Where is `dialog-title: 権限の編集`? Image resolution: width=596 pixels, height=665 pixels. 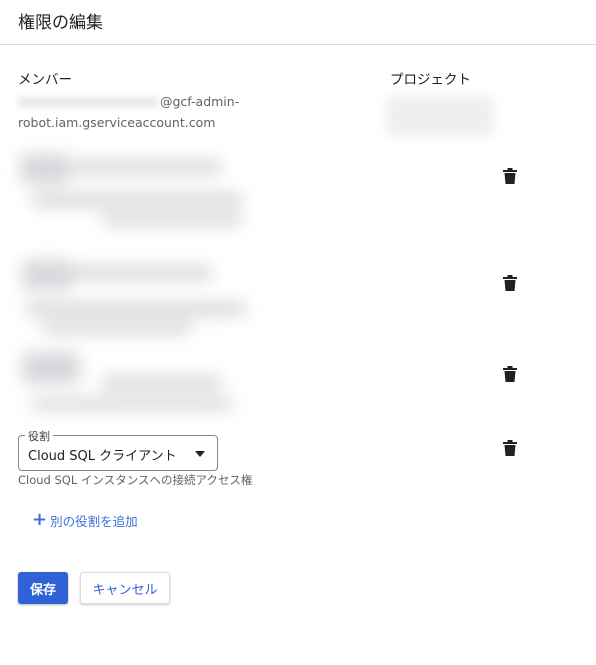 dialog-title: 権限の編集 is located at coordinates (60, 23).